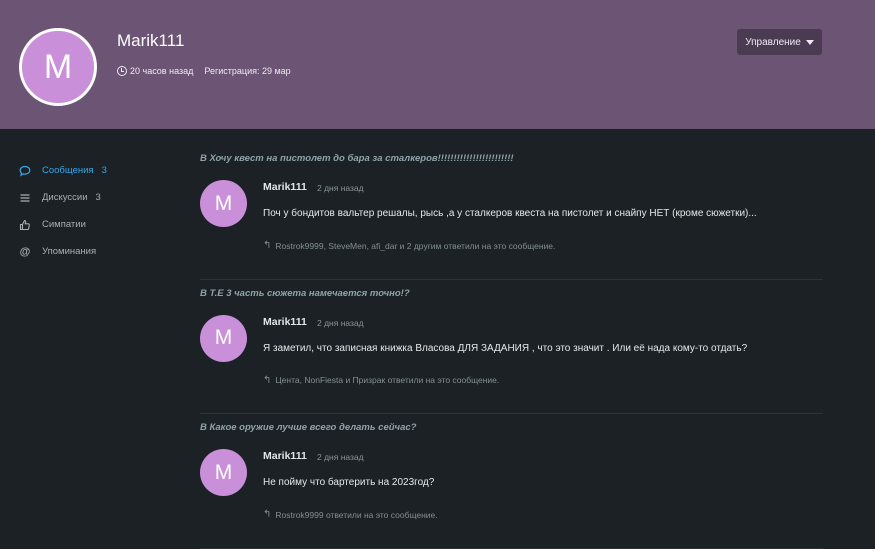 This screenshot has height=549, width=875. Describe the element at coordinates (122, 71) in the screenshot. I see `clock-icon` at that location.